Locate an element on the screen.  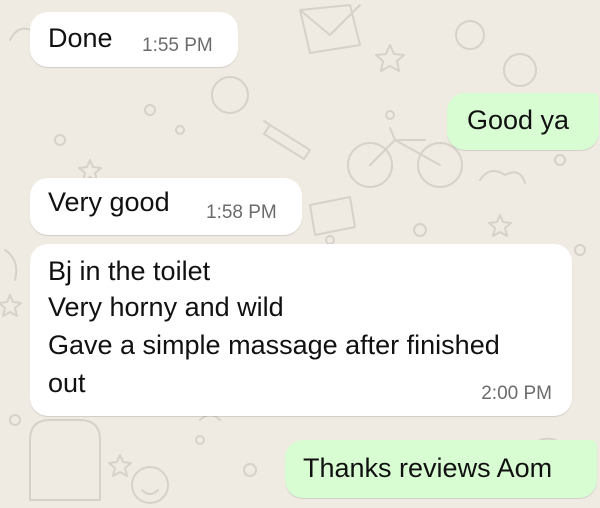
message-text-line: Very horny and wild is located at coordinates (166, 307).